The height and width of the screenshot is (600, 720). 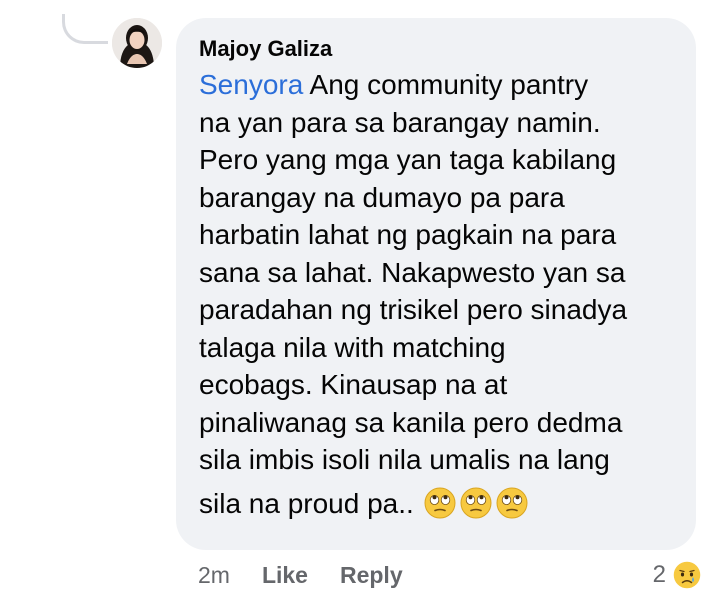 I want to click on mention-link: Senyora, so click(x=251, y=84).